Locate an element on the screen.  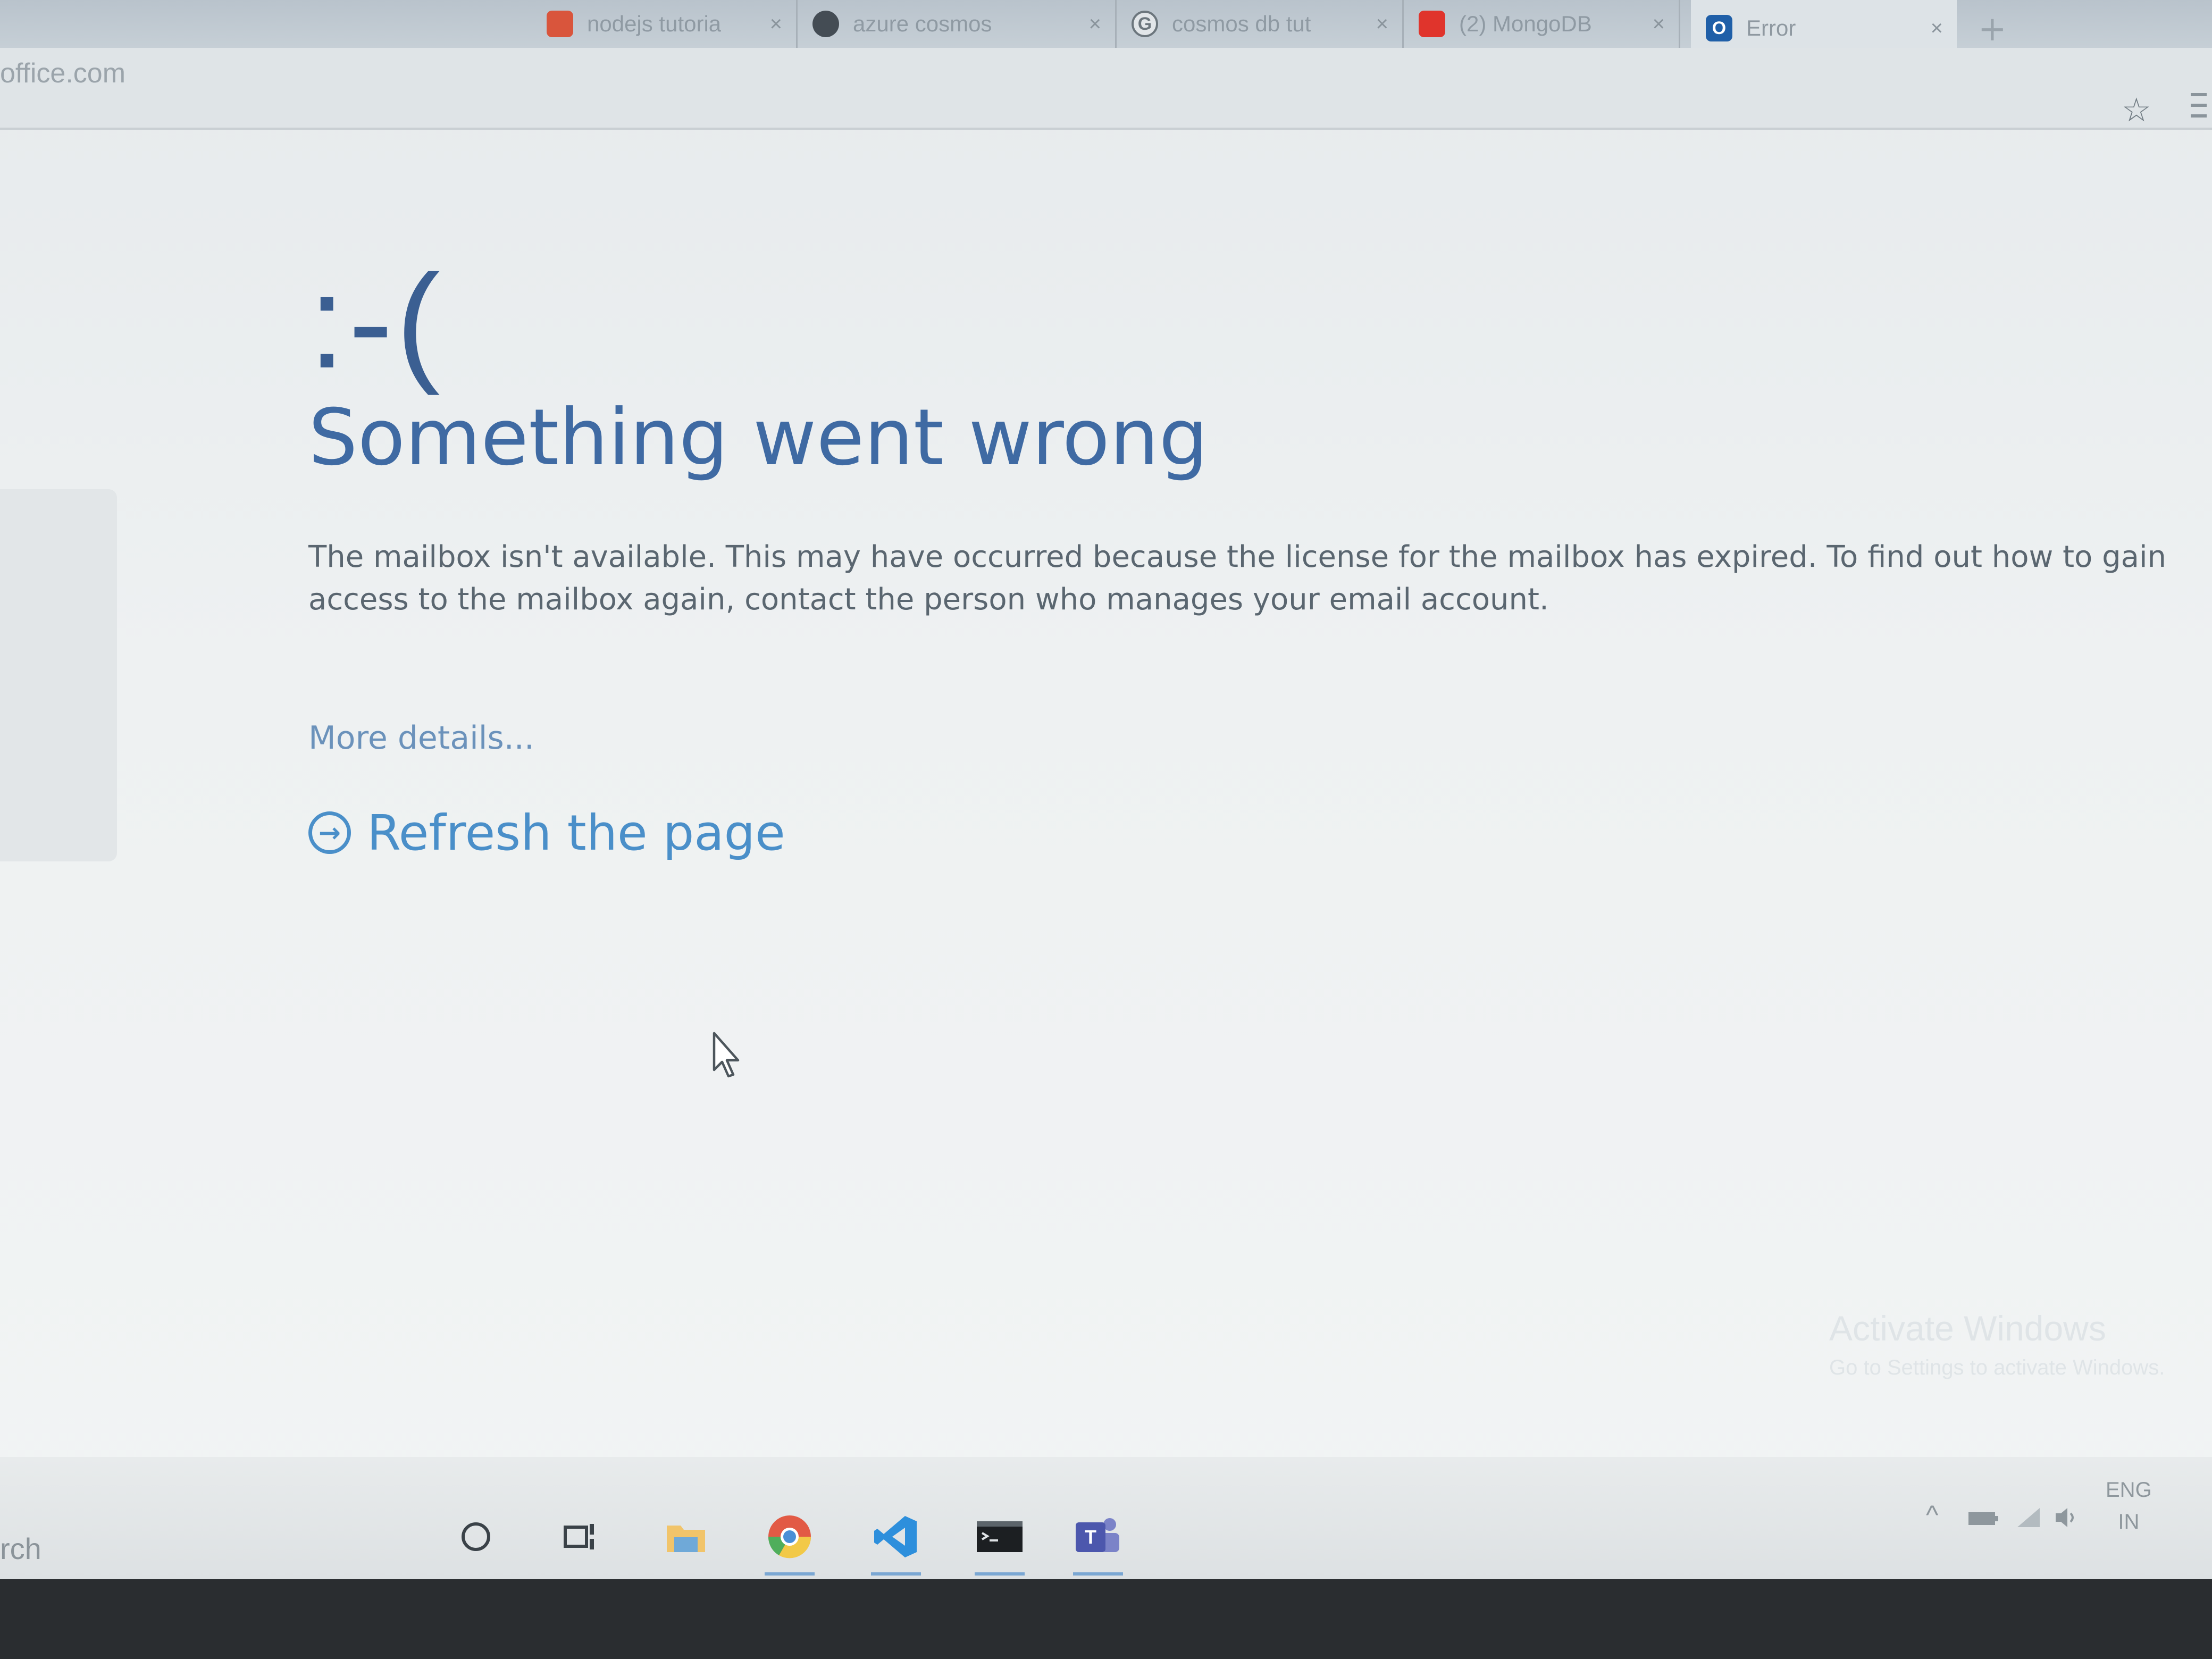
github-icon is located at coordinates (825, 24).